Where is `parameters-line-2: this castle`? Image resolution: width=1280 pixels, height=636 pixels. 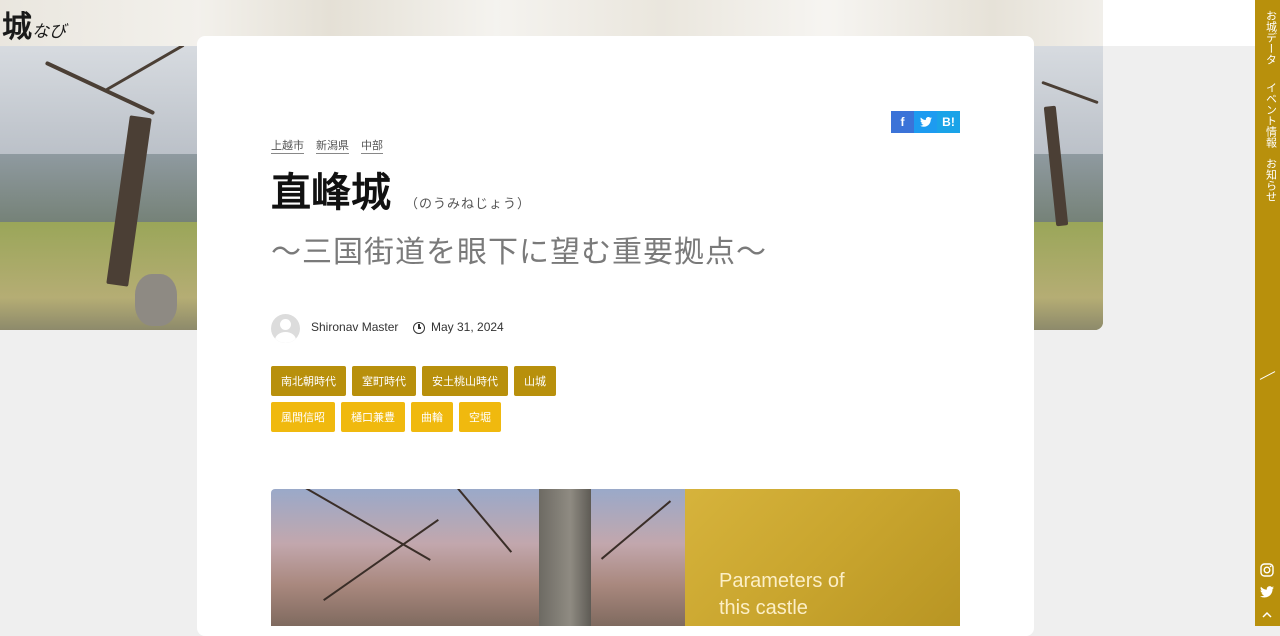 parameters-line-2: this castle is located at coordinates (763, 608).